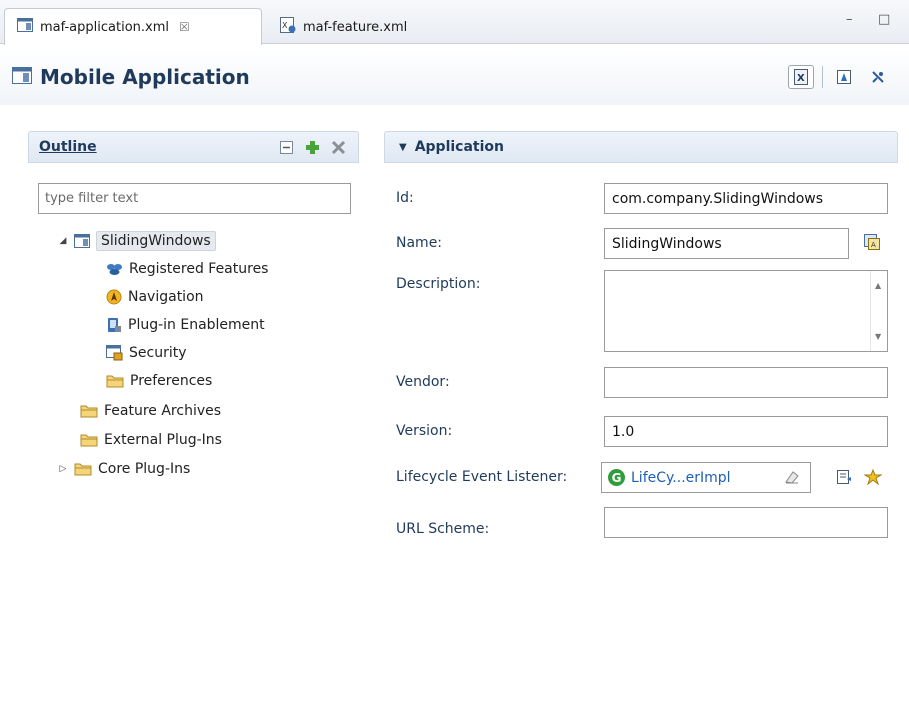 The width and height of the screenshot is (909, 721). What do you see at coordinates (878, 336) in the screenshot?
I see `scroll-down-icon: ▼` at bounding box center [878, 336].